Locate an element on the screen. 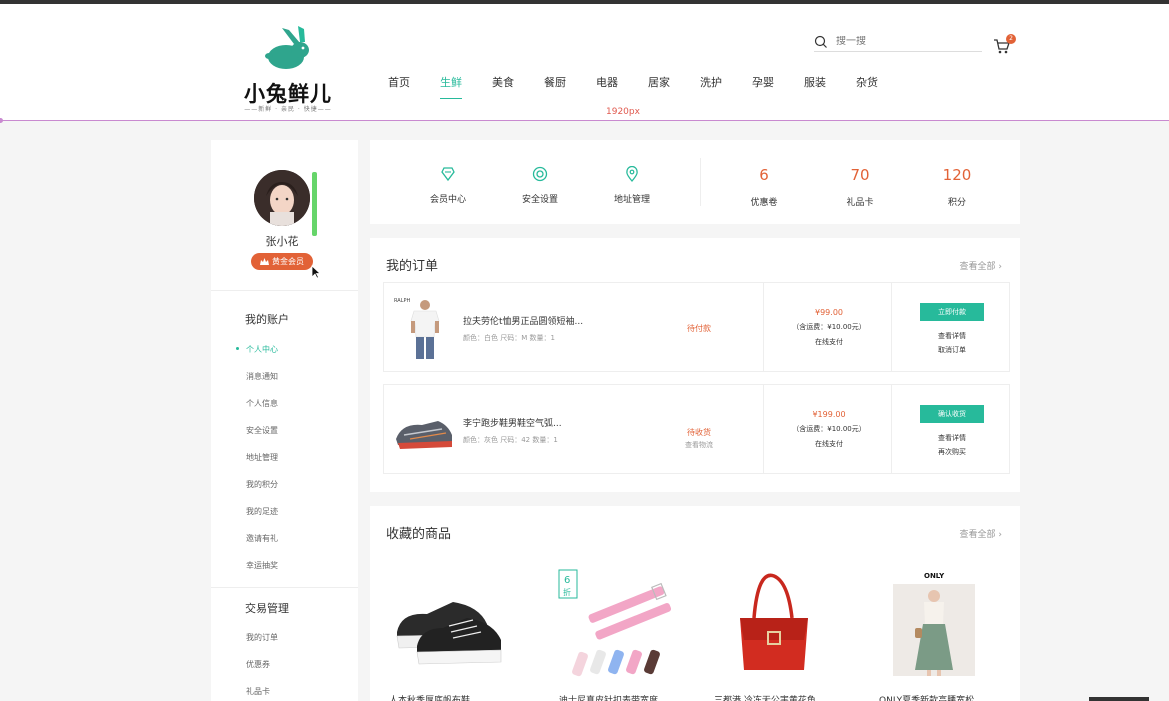 The height and width of the screenshot is (701, 1169). favorite-product-name: 迪士尼真皮针扣表带宽度 is located at coordinates (609, 698).